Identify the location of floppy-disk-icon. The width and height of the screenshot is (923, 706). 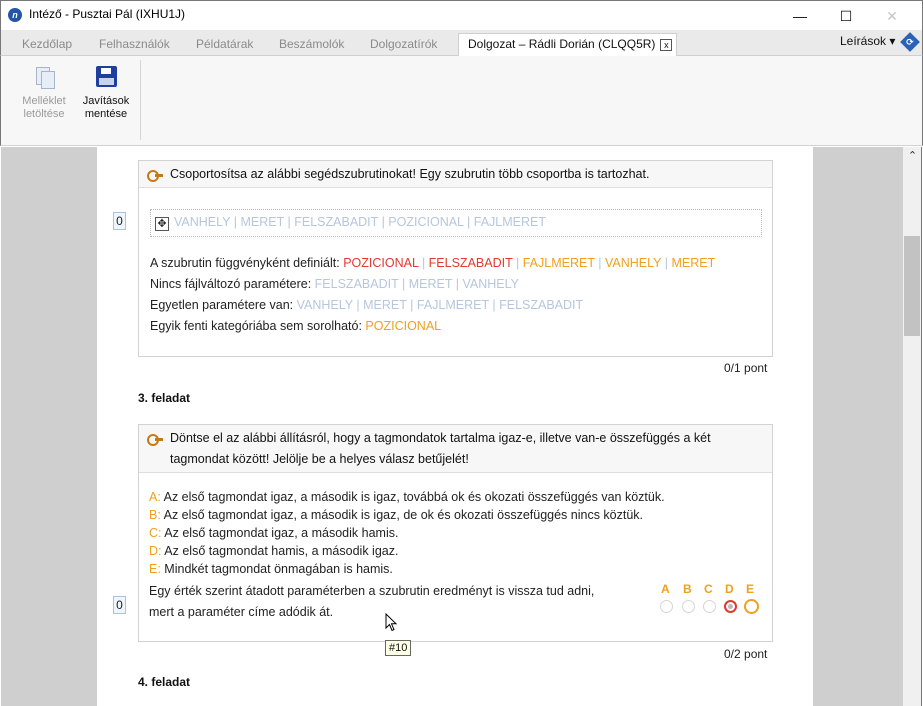
(106, 78).